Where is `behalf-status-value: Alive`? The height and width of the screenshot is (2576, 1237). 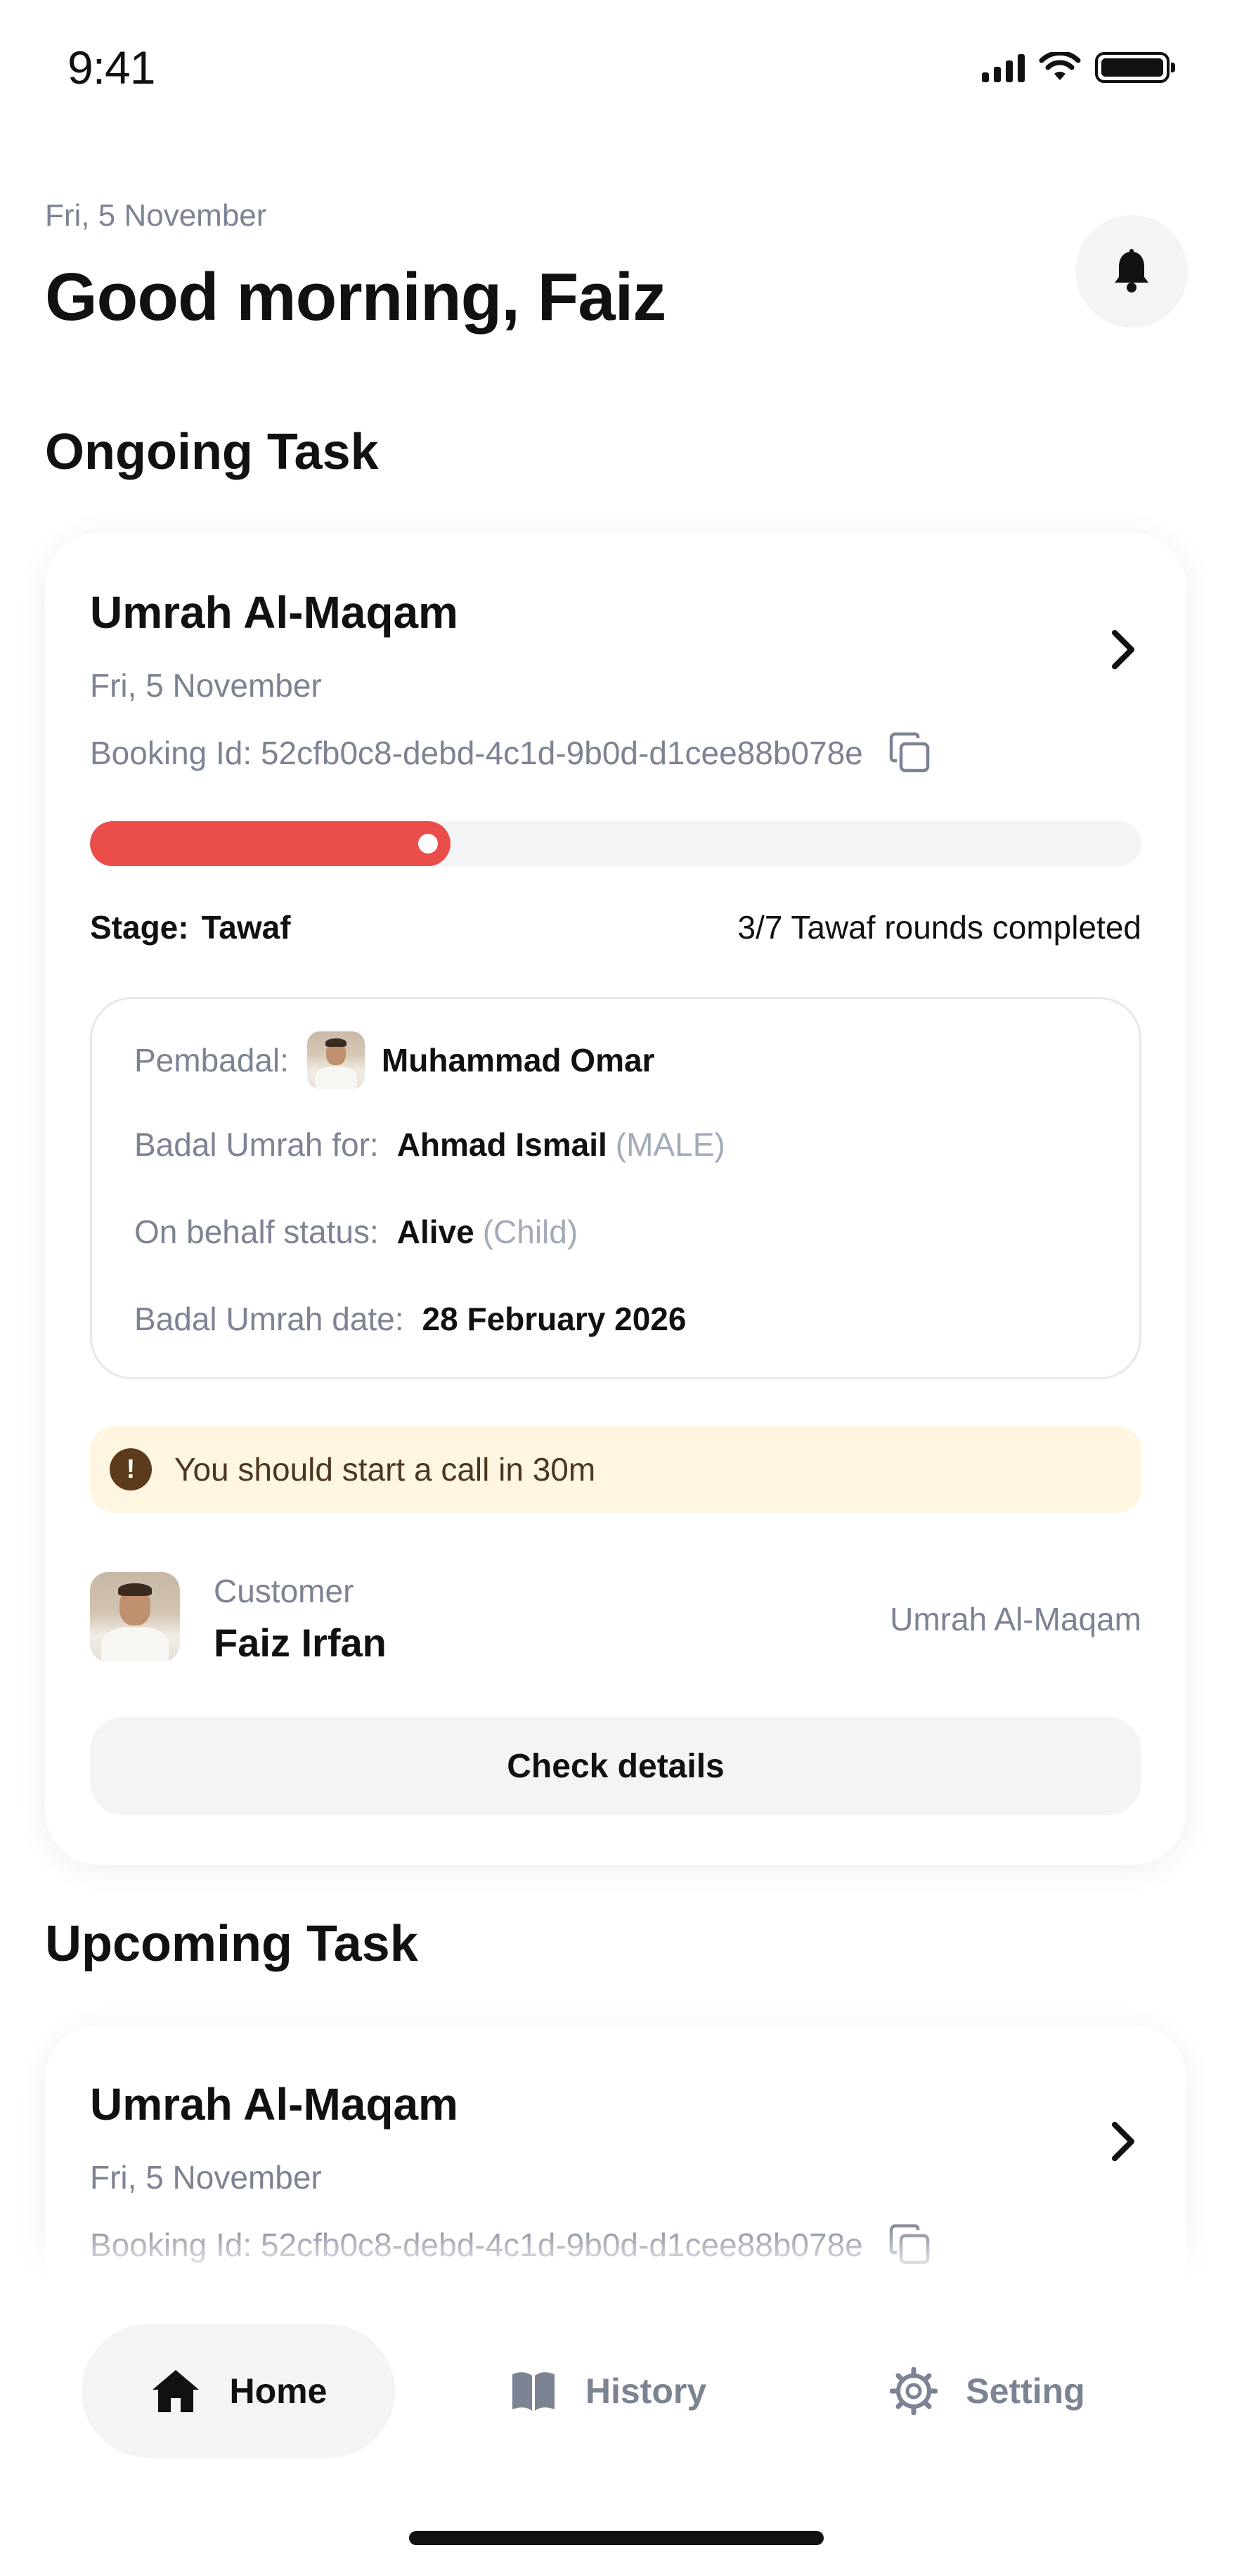
behalf-status-value: Alive is located at coordinates (435, 1231).